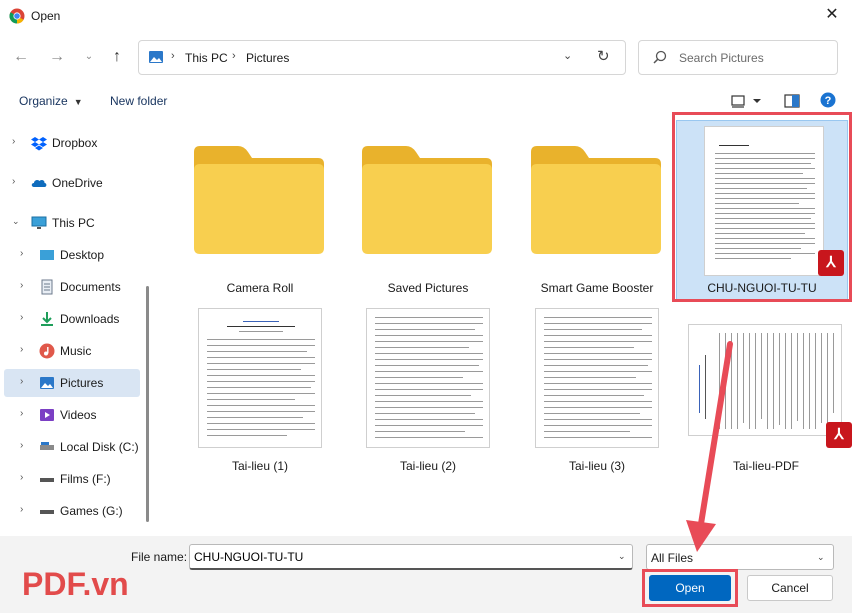 This screenshot has height=613, width=852. I want to click on music-icon, so click(47, 351).